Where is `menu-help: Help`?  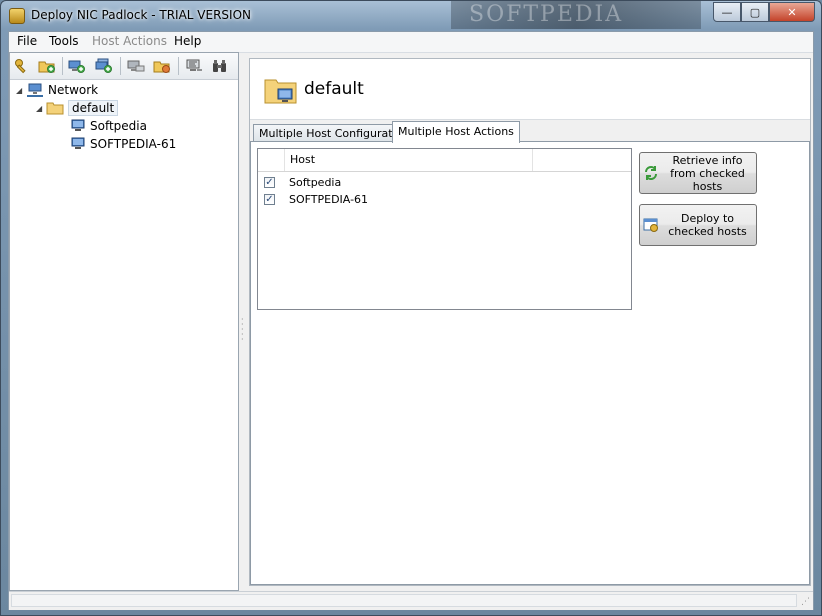
menu-help: Help is located at coordinates (187, 41).